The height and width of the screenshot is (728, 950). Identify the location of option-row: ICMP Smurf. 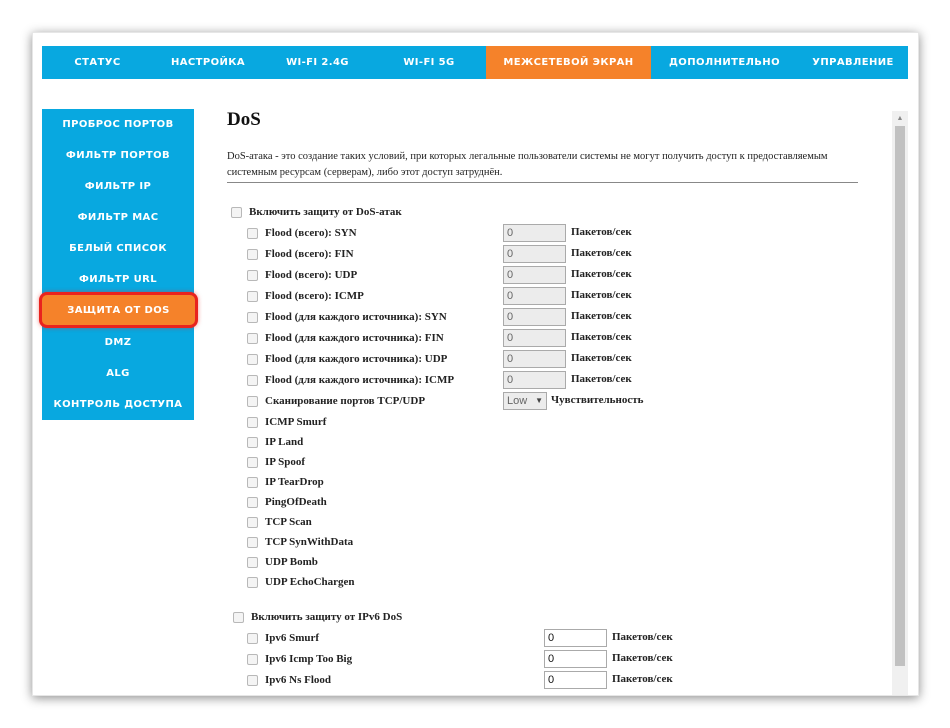
(286, 422).